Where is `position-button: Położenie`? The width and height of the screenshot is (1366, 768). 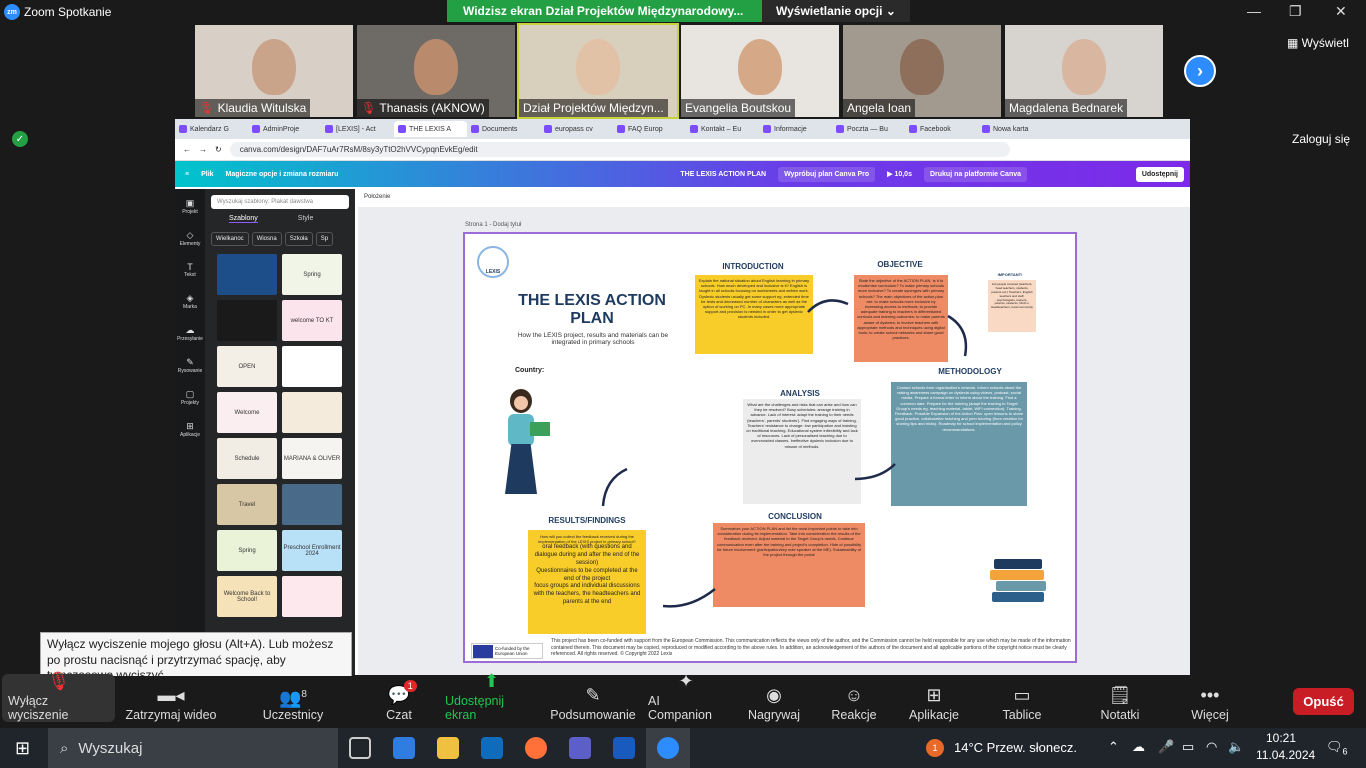
position-button: Położenie is located at coordinates (774, 198).